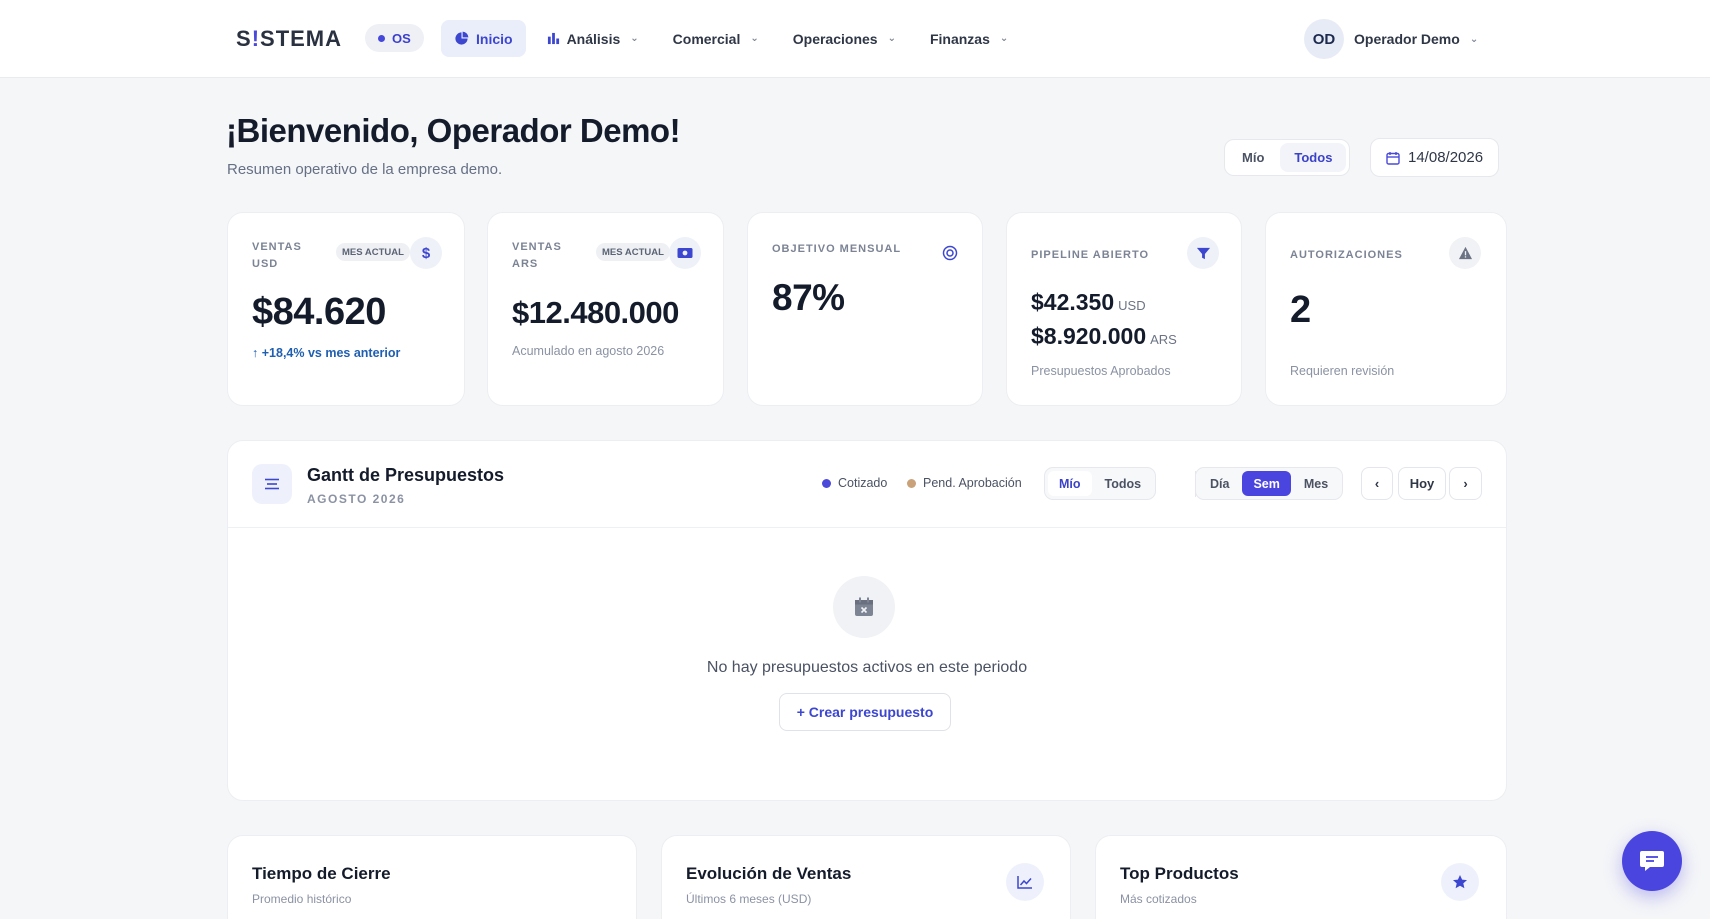 Image resolution: width=1710 pixels, height=919 pixels. I want to click on pipeline-usd-value: $42.350, so click(1073, 302).